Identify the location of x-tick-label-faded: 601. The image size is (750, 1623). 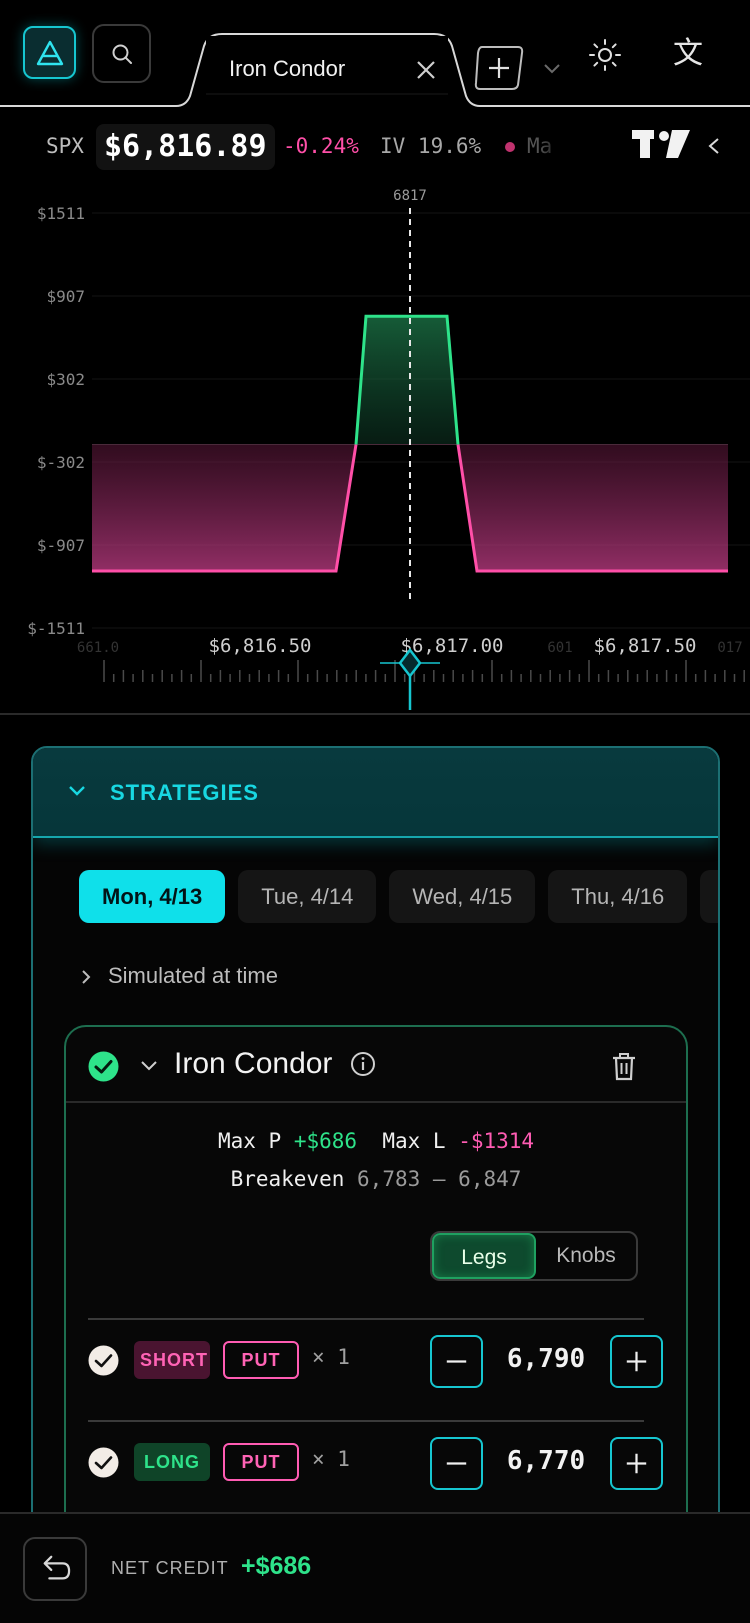
(559, 648).